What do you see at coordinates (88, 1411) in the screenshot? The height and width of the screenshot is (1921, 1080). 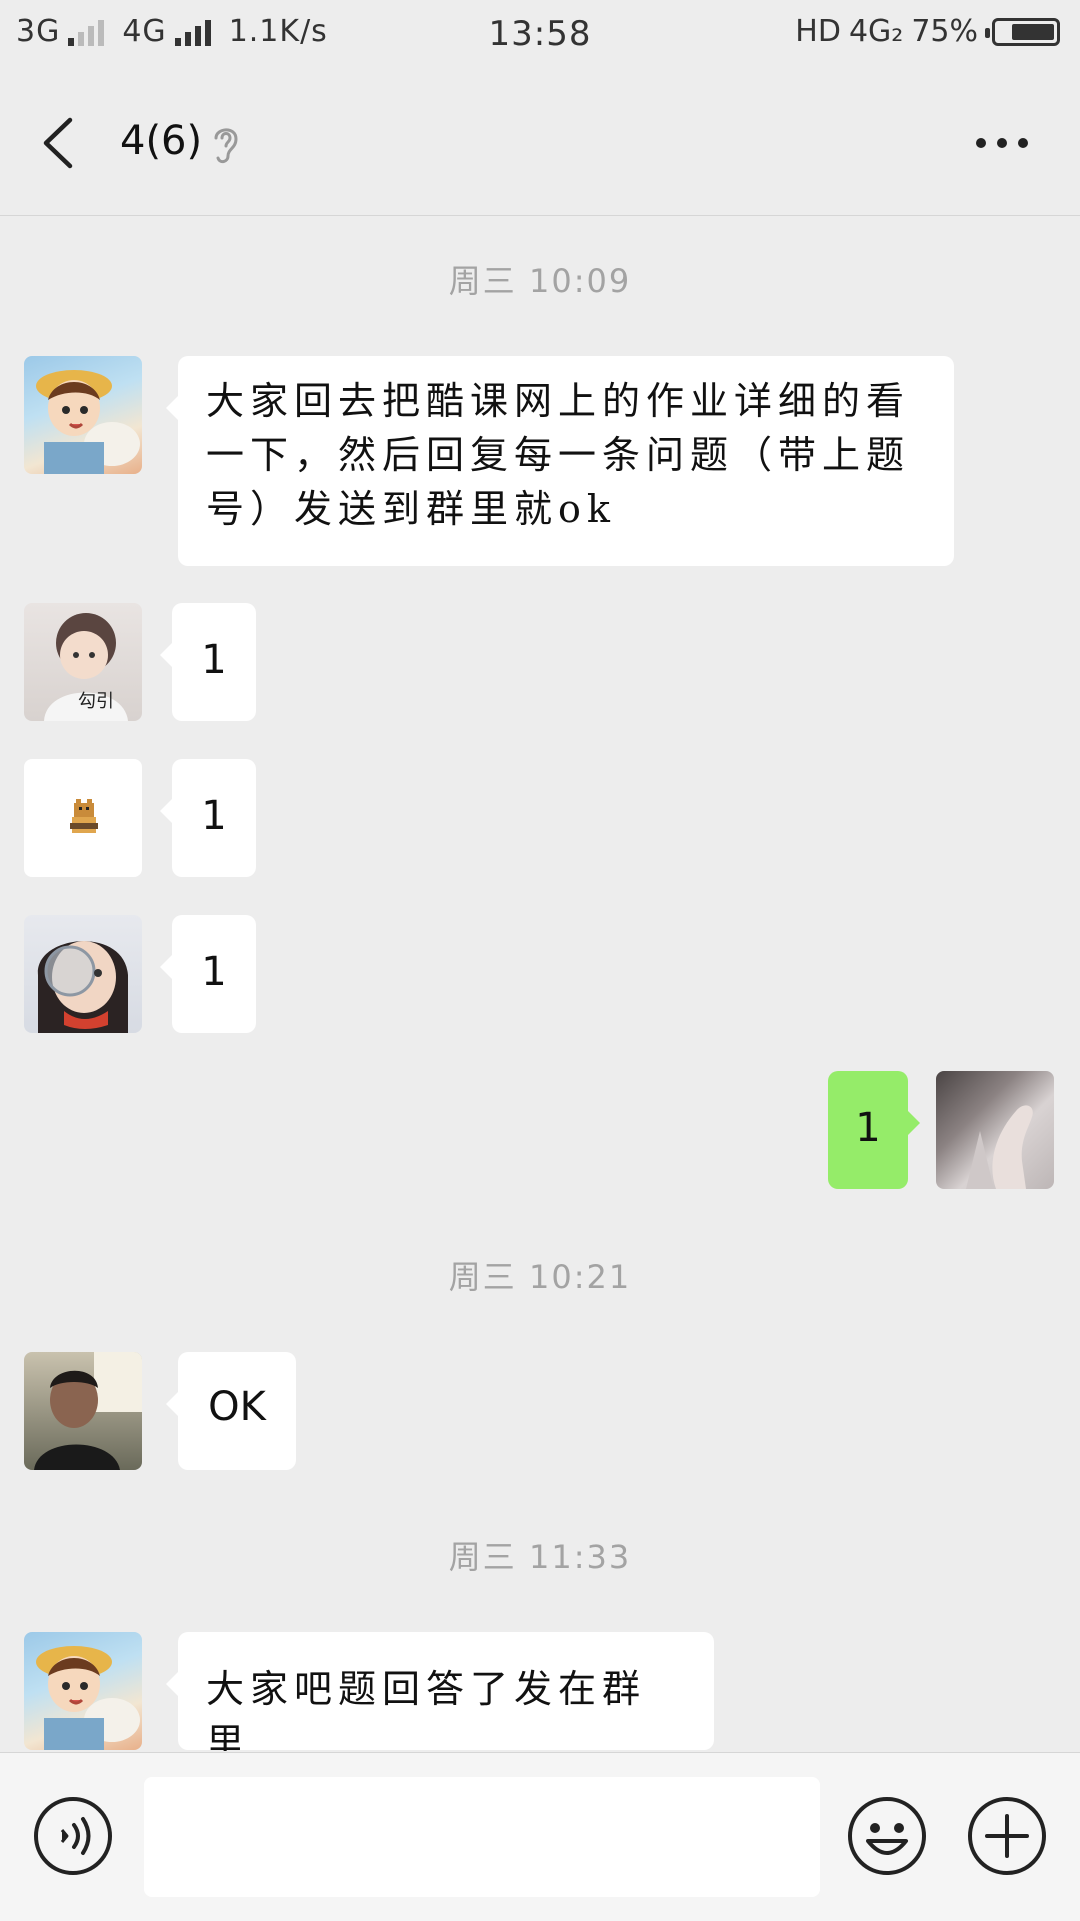 I see `man-avatar-image` at bounding box center [88, 1411].